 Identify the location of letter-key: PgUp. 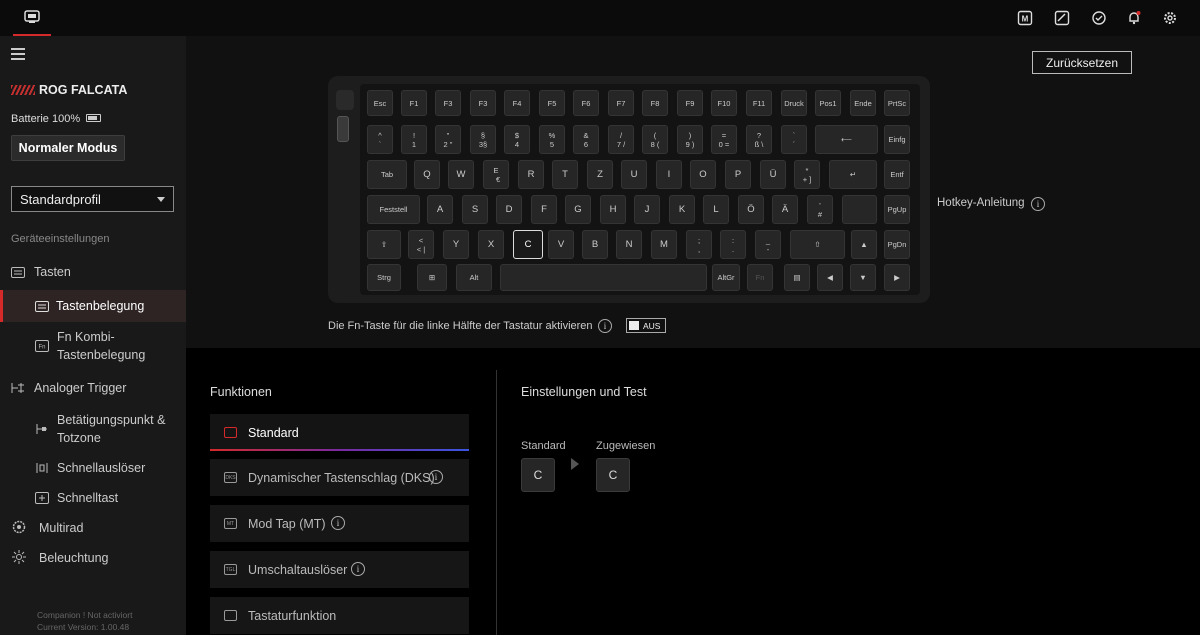
(897, 209).